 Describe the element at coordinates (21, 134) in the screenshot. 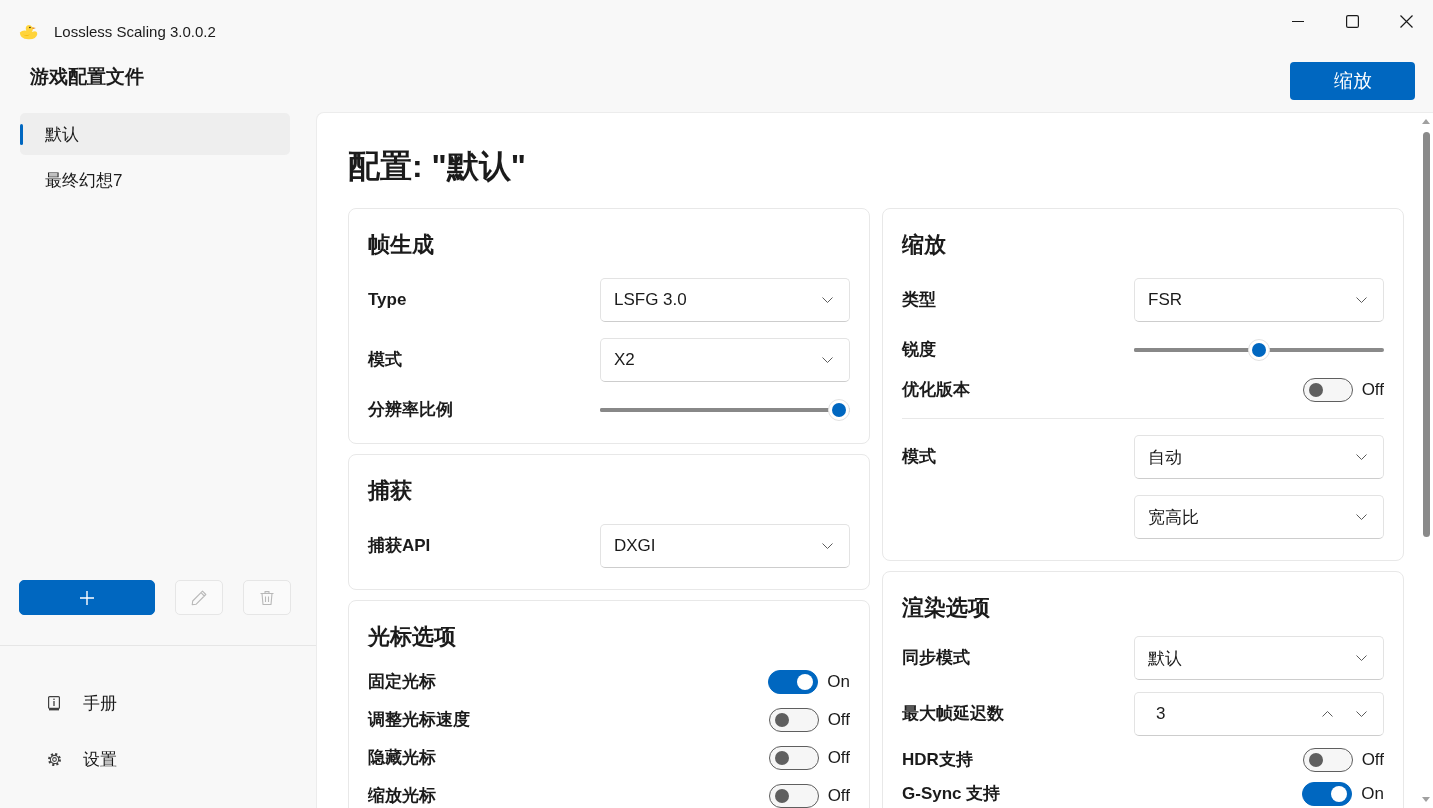

I see `selection-indicator-icon` at that location.